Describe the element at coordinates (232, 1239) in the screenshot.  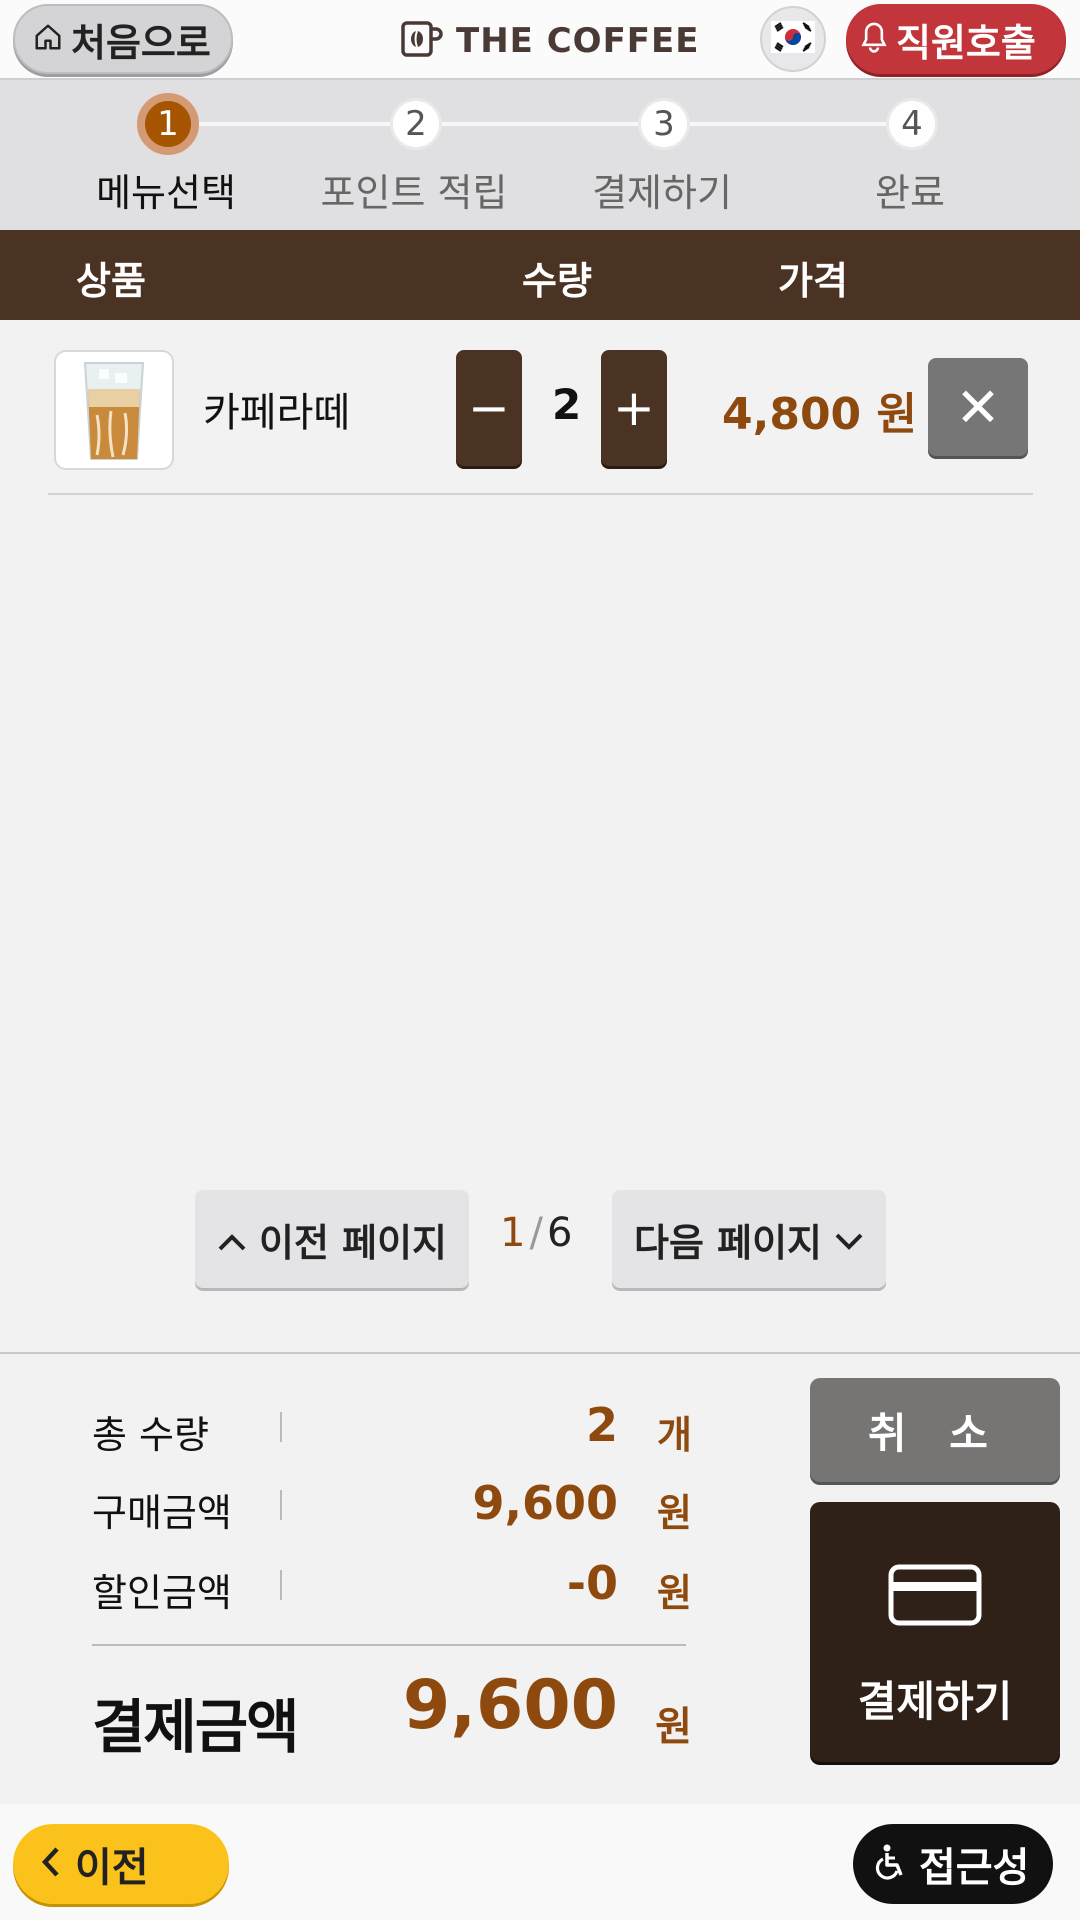
I see `chevron-up-icon` at that location.